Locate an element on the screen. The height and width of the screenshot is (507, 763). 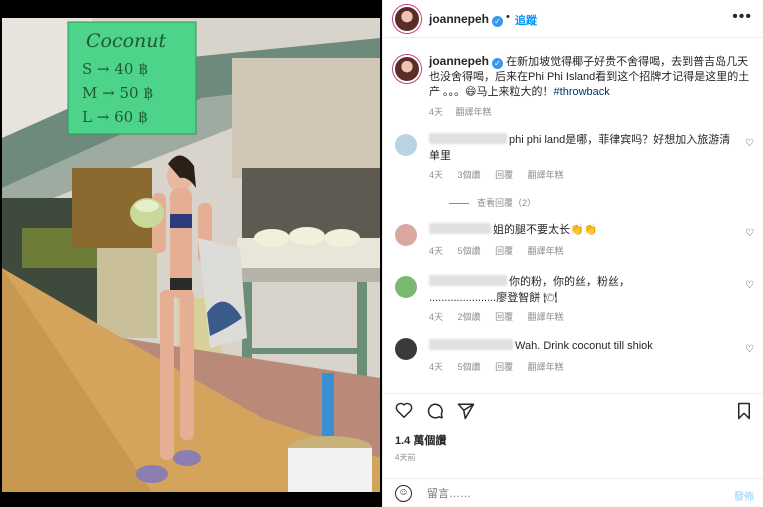
view-replies-button: 查看回覆（2） is located at coordinates (492, 202).